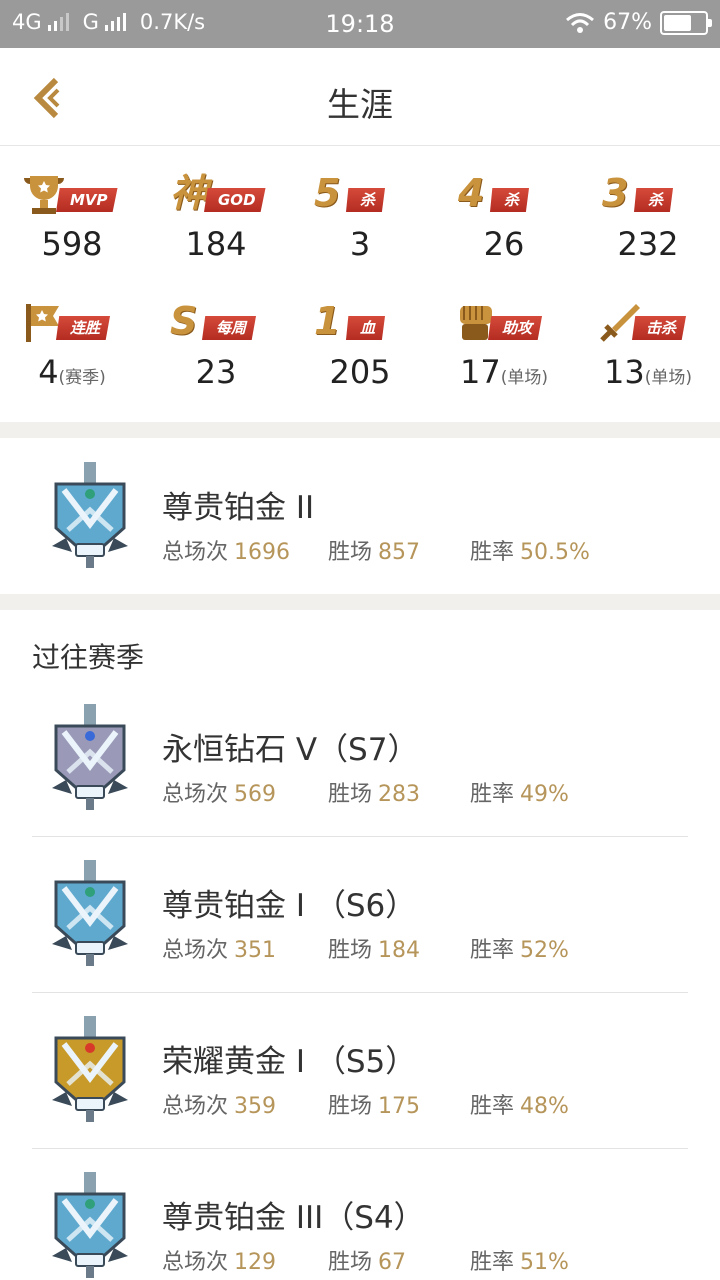 The height and width of the screenshot is (1280, 720). I want to click on season-row: 荣耀黄金 I （S5） 总场次 359 胜场 175 胜率 48%, so click(360, 1070).